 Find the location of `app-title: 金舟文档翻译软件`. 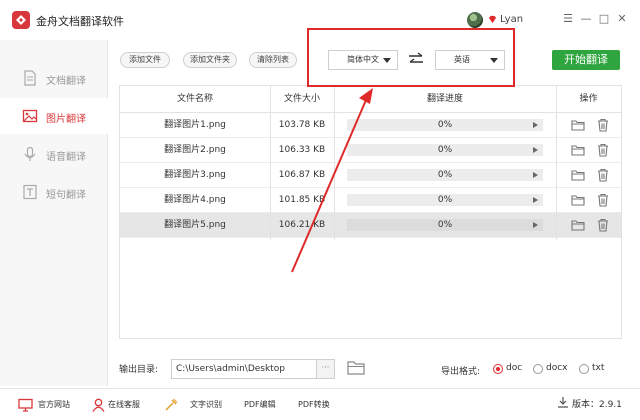

app-title: 金舟文档翻译软件 is located at coordinates (80, 21).